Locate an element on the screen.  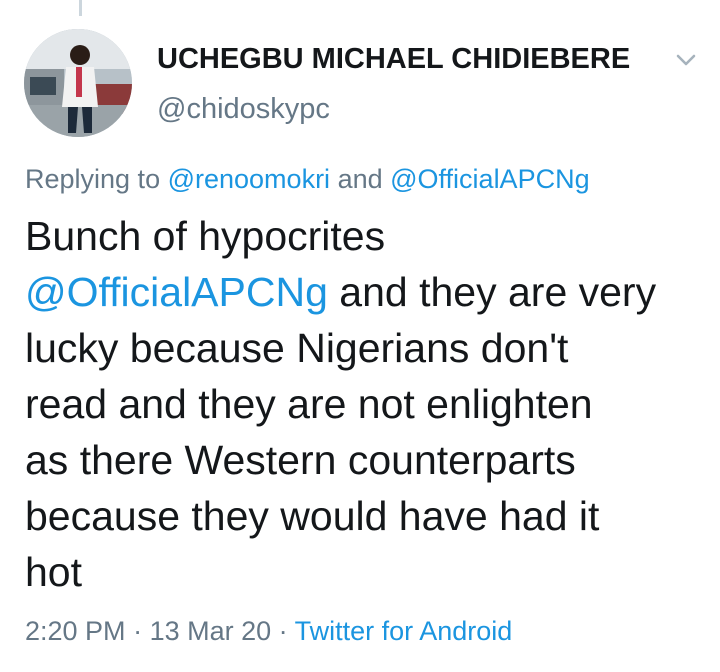
tweet-line-5: as there Western counterparts is located at coordinates (300, 460).